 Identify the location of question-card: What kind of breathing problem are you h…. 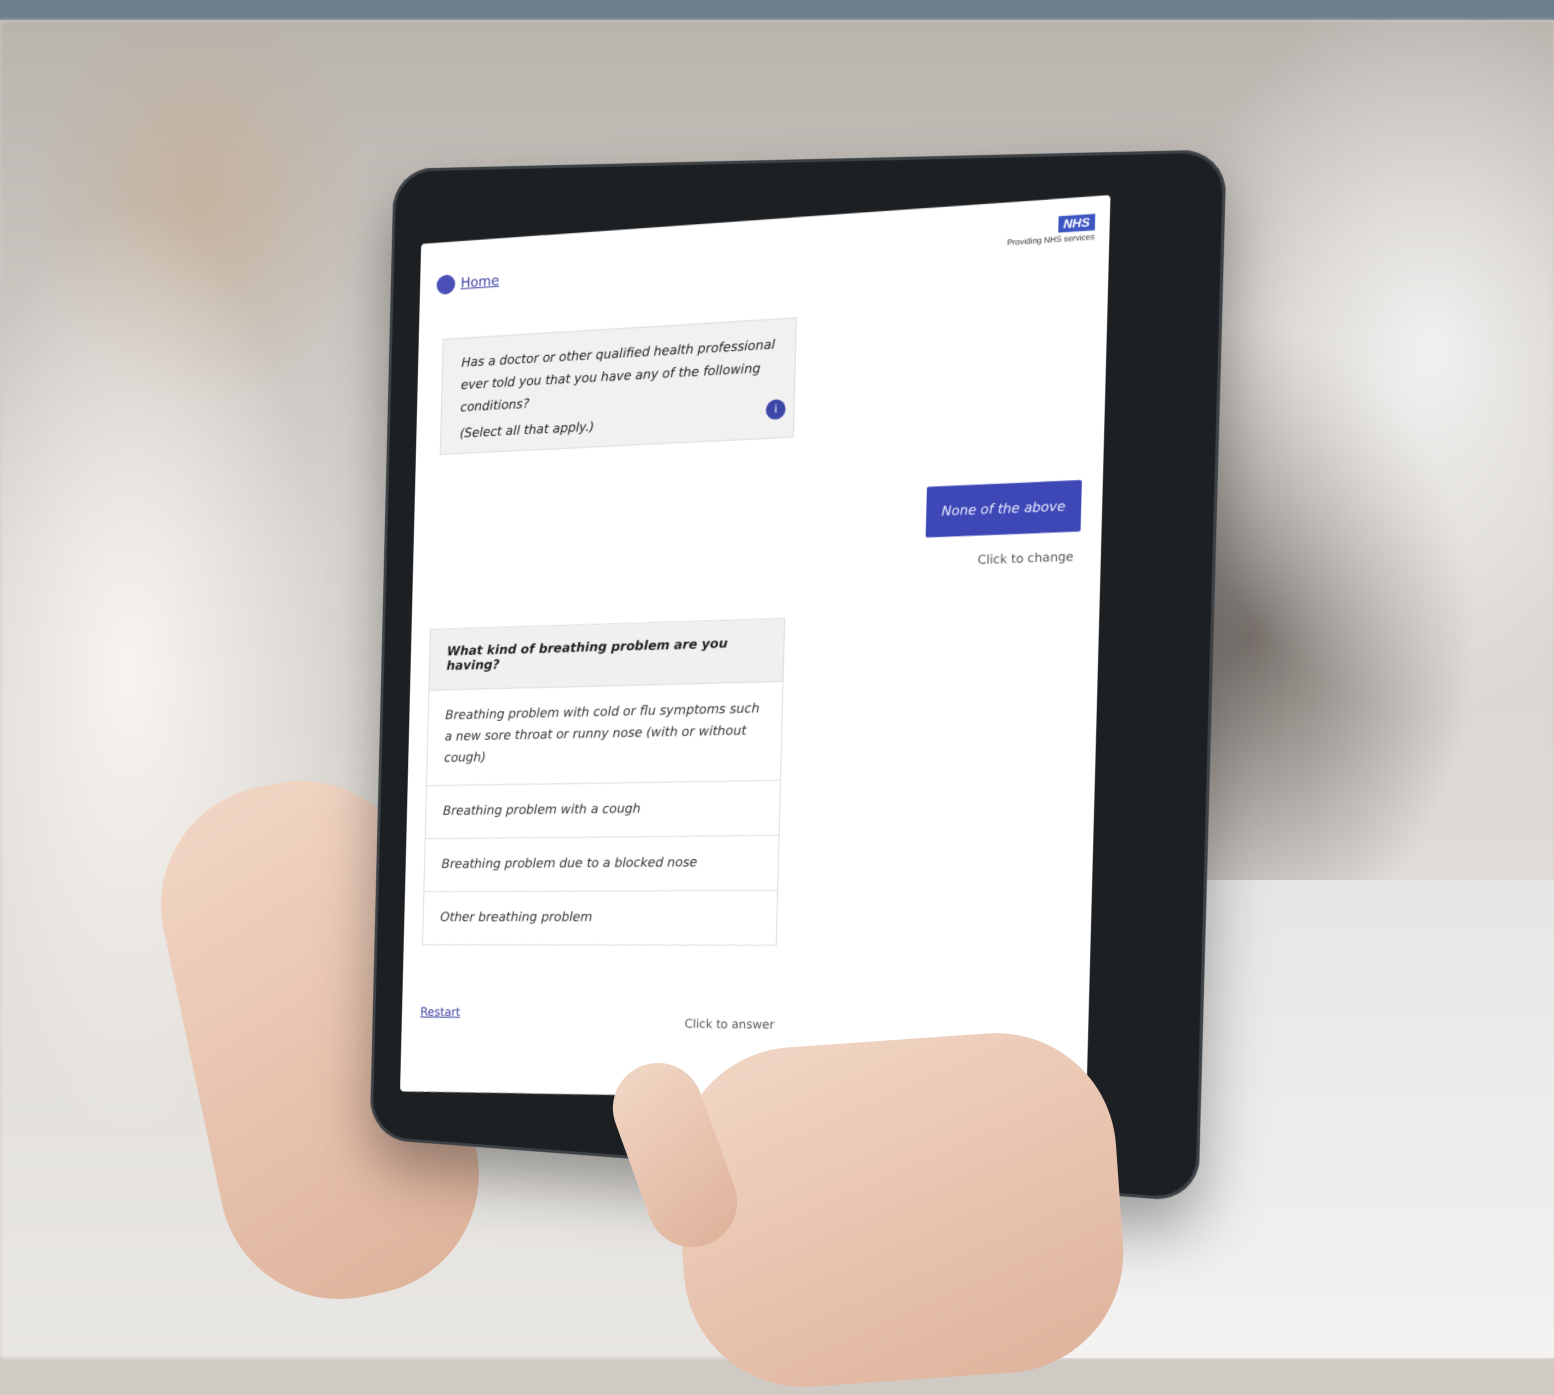
(604, 781).